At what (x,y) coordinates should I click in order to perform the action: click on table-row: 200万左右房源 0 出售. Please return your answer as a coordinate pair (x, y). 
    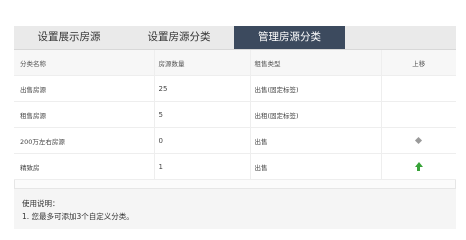
    Looking at the image, I should click on (235, 140).